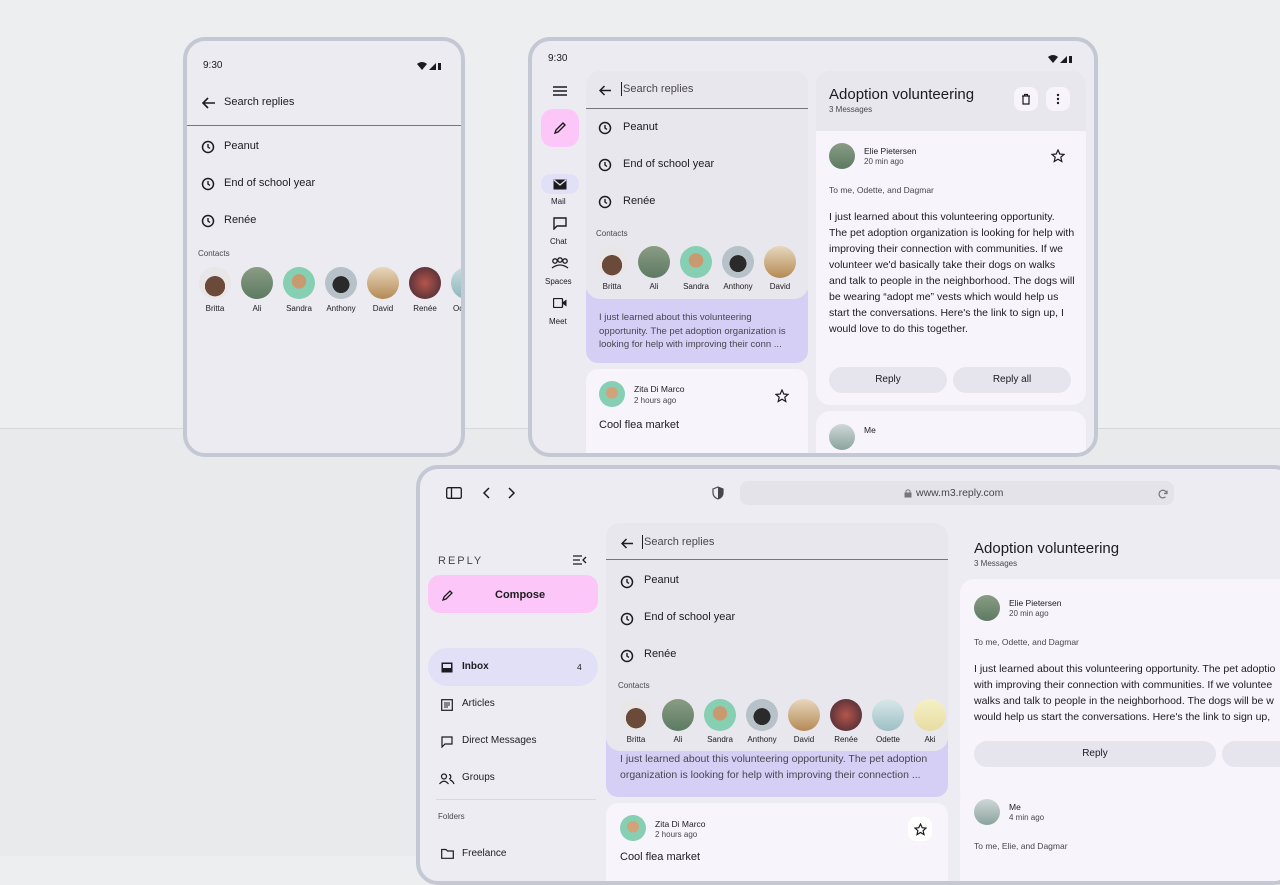 Image resolution: width=1280 pixels, height=885 pixels. What do you see at coordinates (1120, 834) in the screenshot?
I see `message-card` at bounding box center [1120, 834].